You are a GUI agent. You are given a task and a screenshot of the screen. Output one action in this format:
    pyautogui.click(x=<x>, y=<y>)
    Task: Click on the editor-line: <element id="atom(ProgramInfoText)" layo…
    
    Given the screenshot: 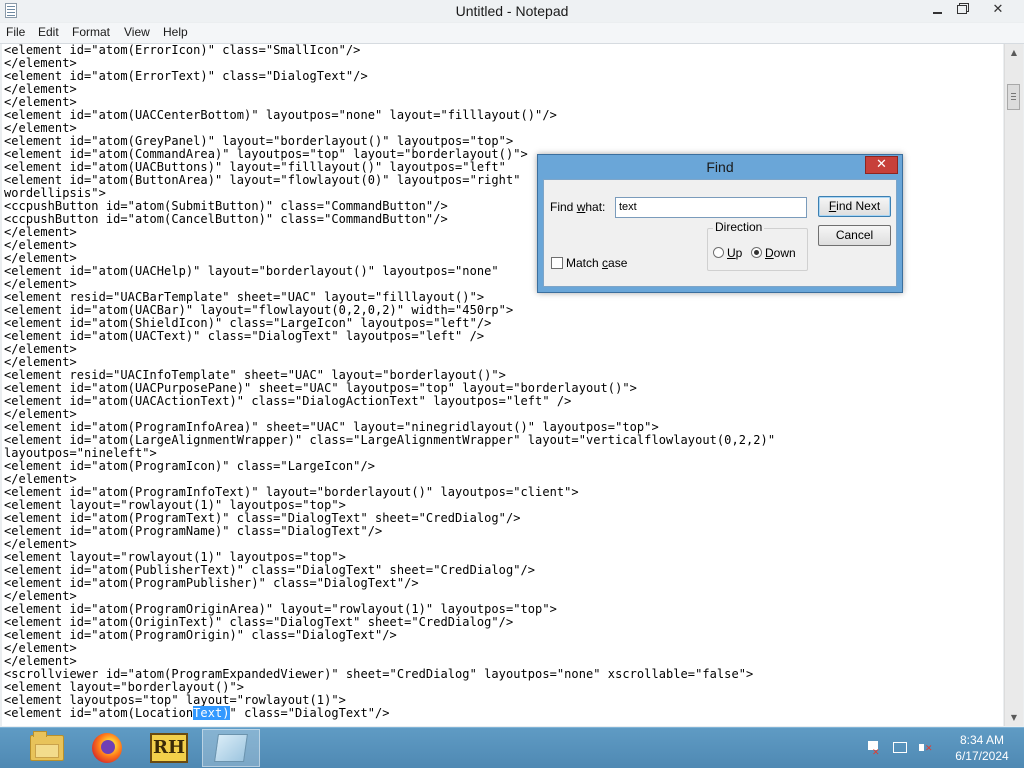 What is the action you would take?
    pyautogui.click(x=291, y=492)
    